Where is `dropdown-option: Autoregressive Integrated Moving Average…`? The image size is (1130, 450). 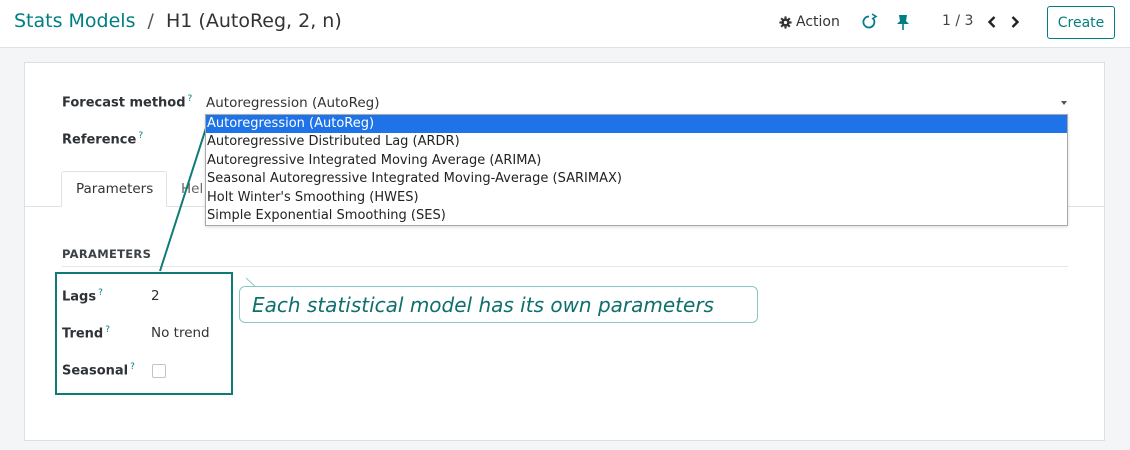 dropdown-option: Autoregressive Integrated Moving Average… is located at coordinates (636, 161).